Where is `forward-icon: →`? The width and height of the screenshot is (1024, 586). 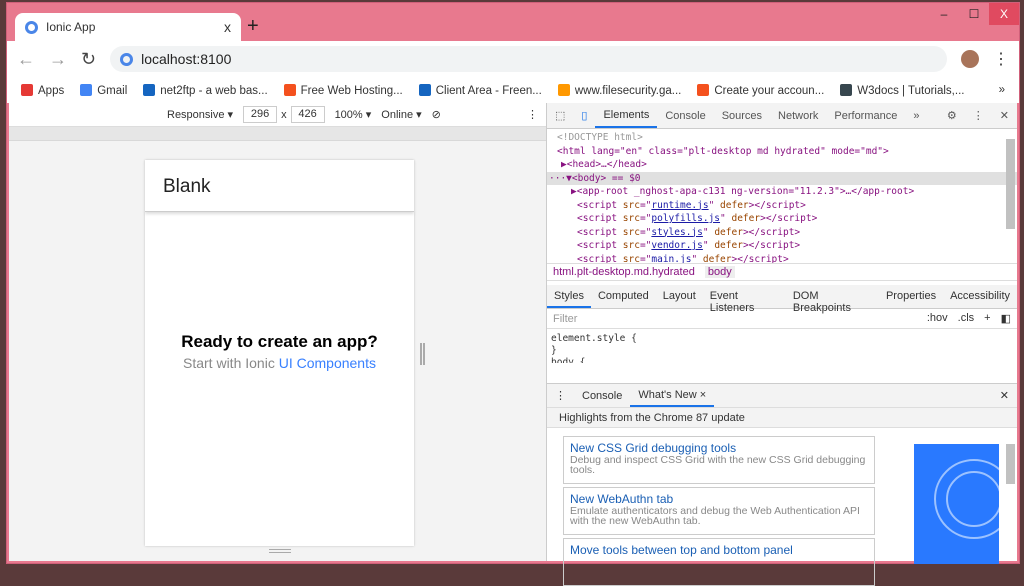
forward-icon: → is located at coordinates (58, 59).